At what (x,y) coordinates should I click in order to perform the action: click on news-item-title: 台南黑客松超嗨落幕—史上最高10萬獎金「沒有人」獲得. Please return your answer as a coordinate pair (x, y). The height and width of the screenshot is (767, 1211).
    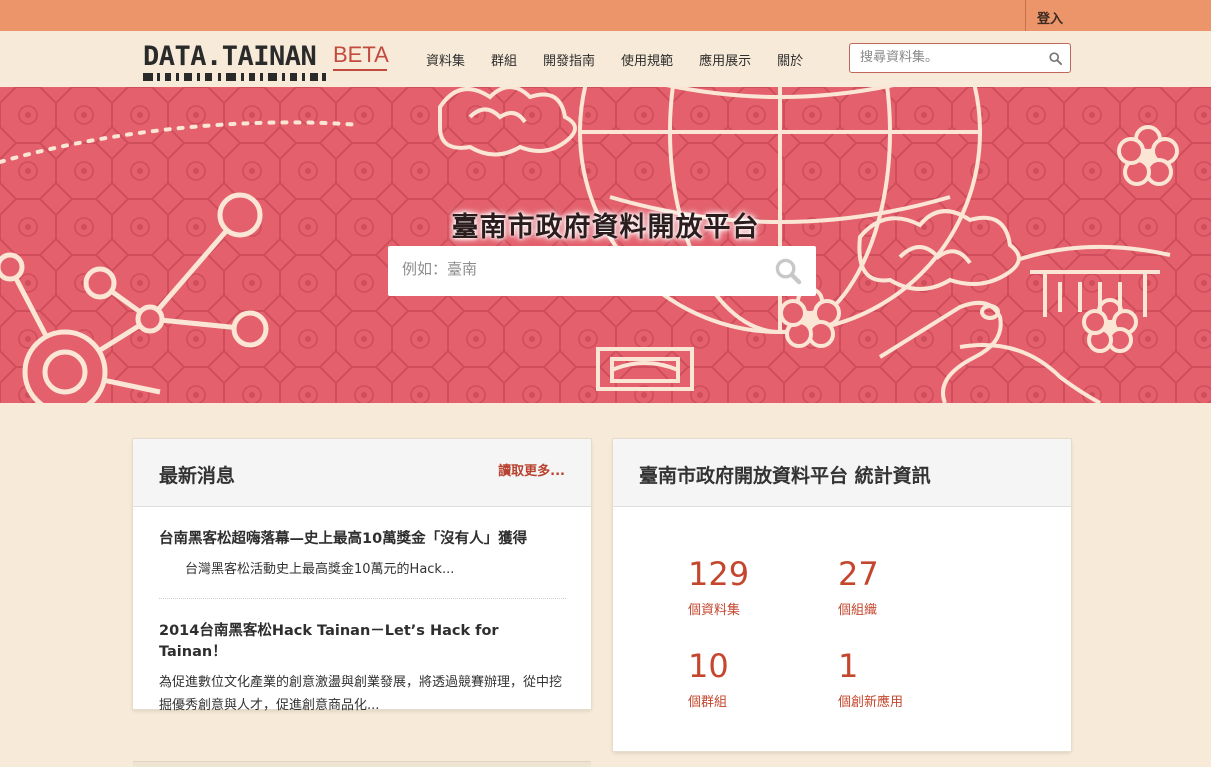
    Looking at the image, I should click on (363, 537).